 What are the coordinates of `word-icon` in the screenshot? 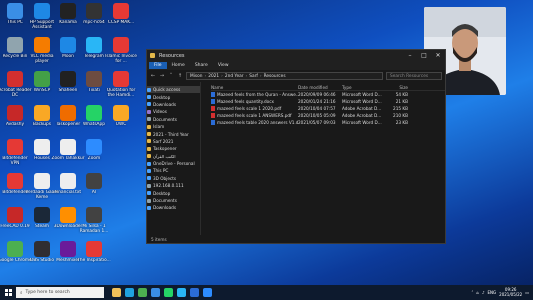 It's located at (194, 292).